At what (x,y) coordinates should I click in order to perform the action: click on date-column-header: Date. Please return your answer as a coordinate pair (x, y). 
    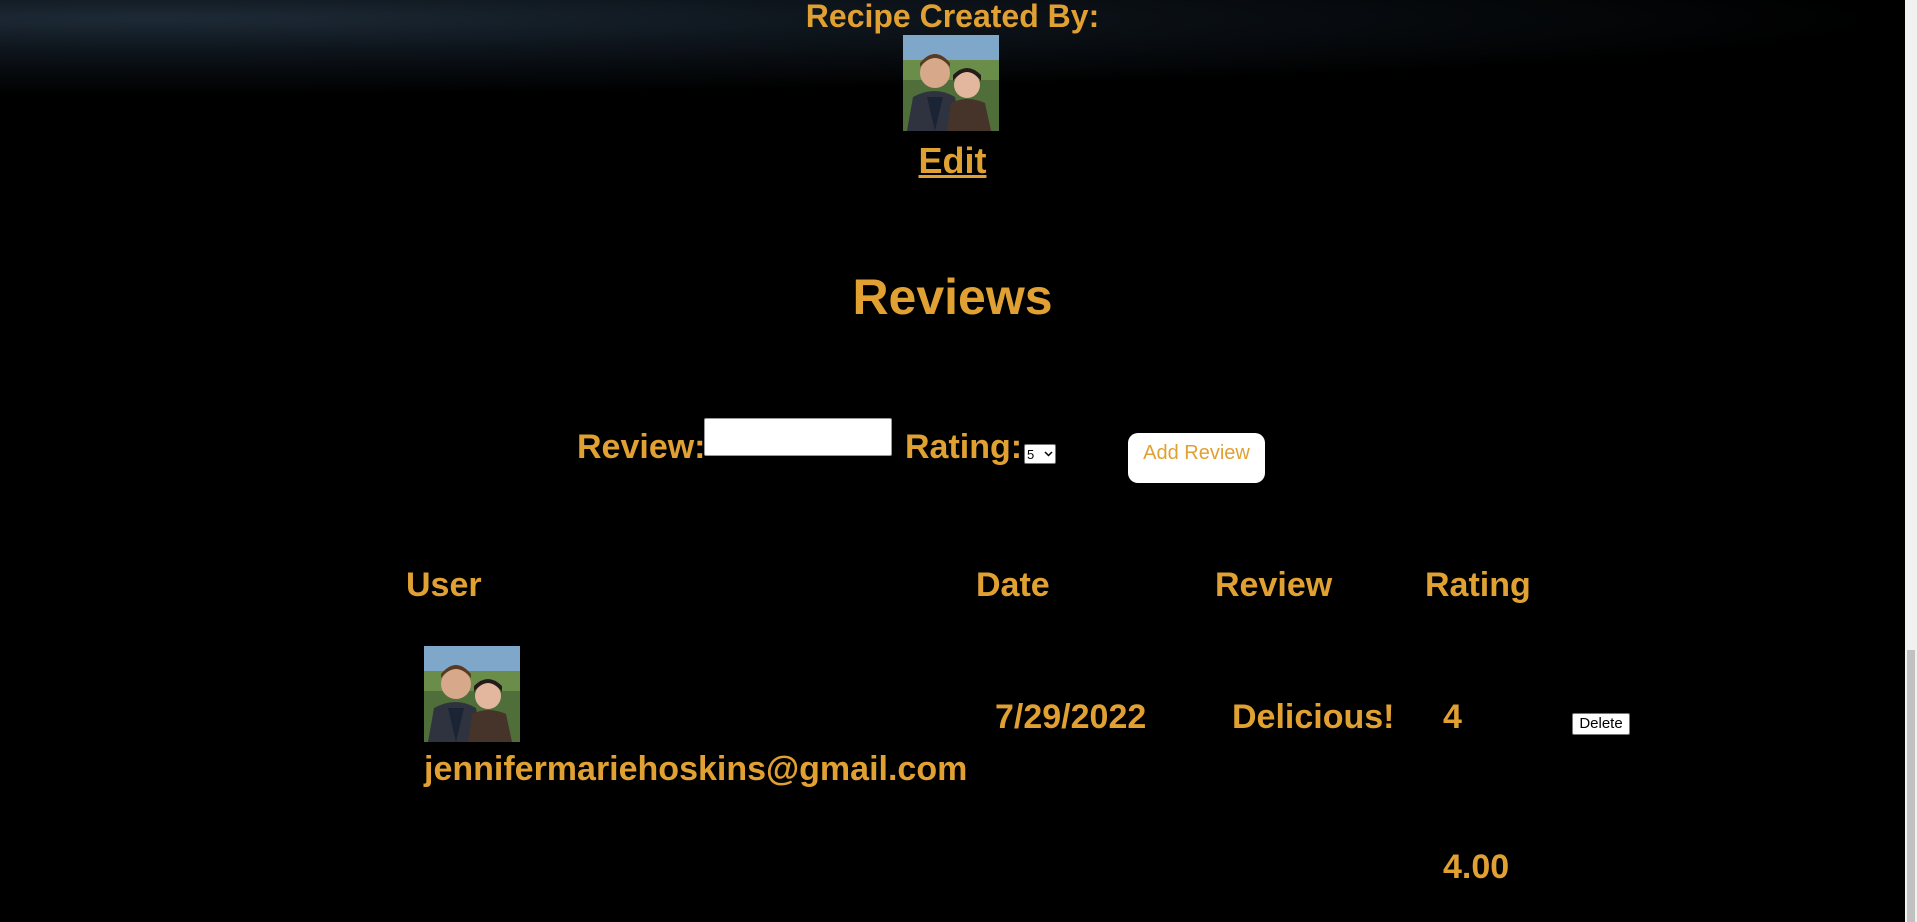
    Looking at the image, I should click on (1013, 585).